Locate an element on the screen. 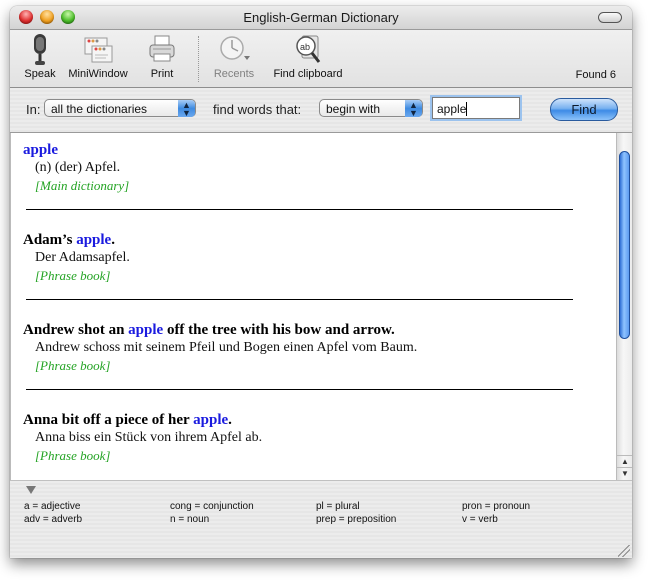 The height and width of the screenshot is (580, 649). resize-grip-icon is located at coordinates (624, 551).